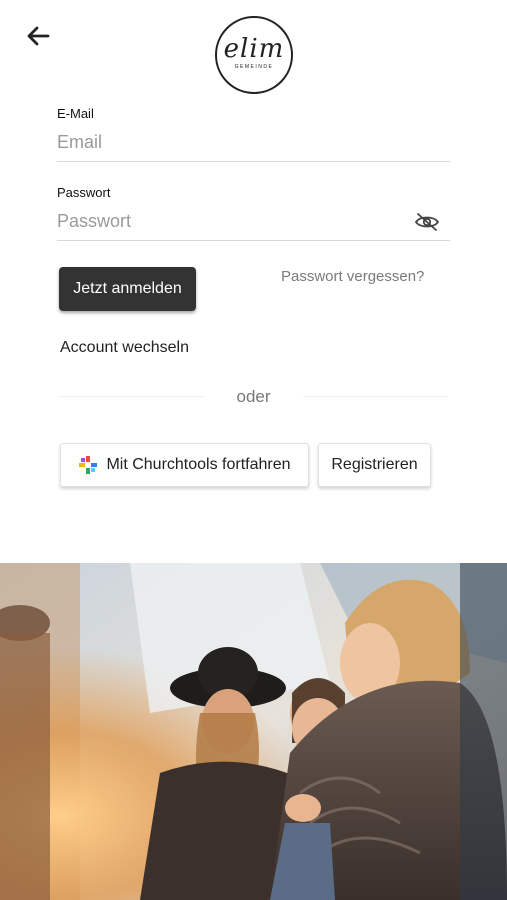 The image size is (507, 900). Describe the element at coordinates (127, 289) in the screenshot. I see `login-button: Jetzt anmelden` at that location.